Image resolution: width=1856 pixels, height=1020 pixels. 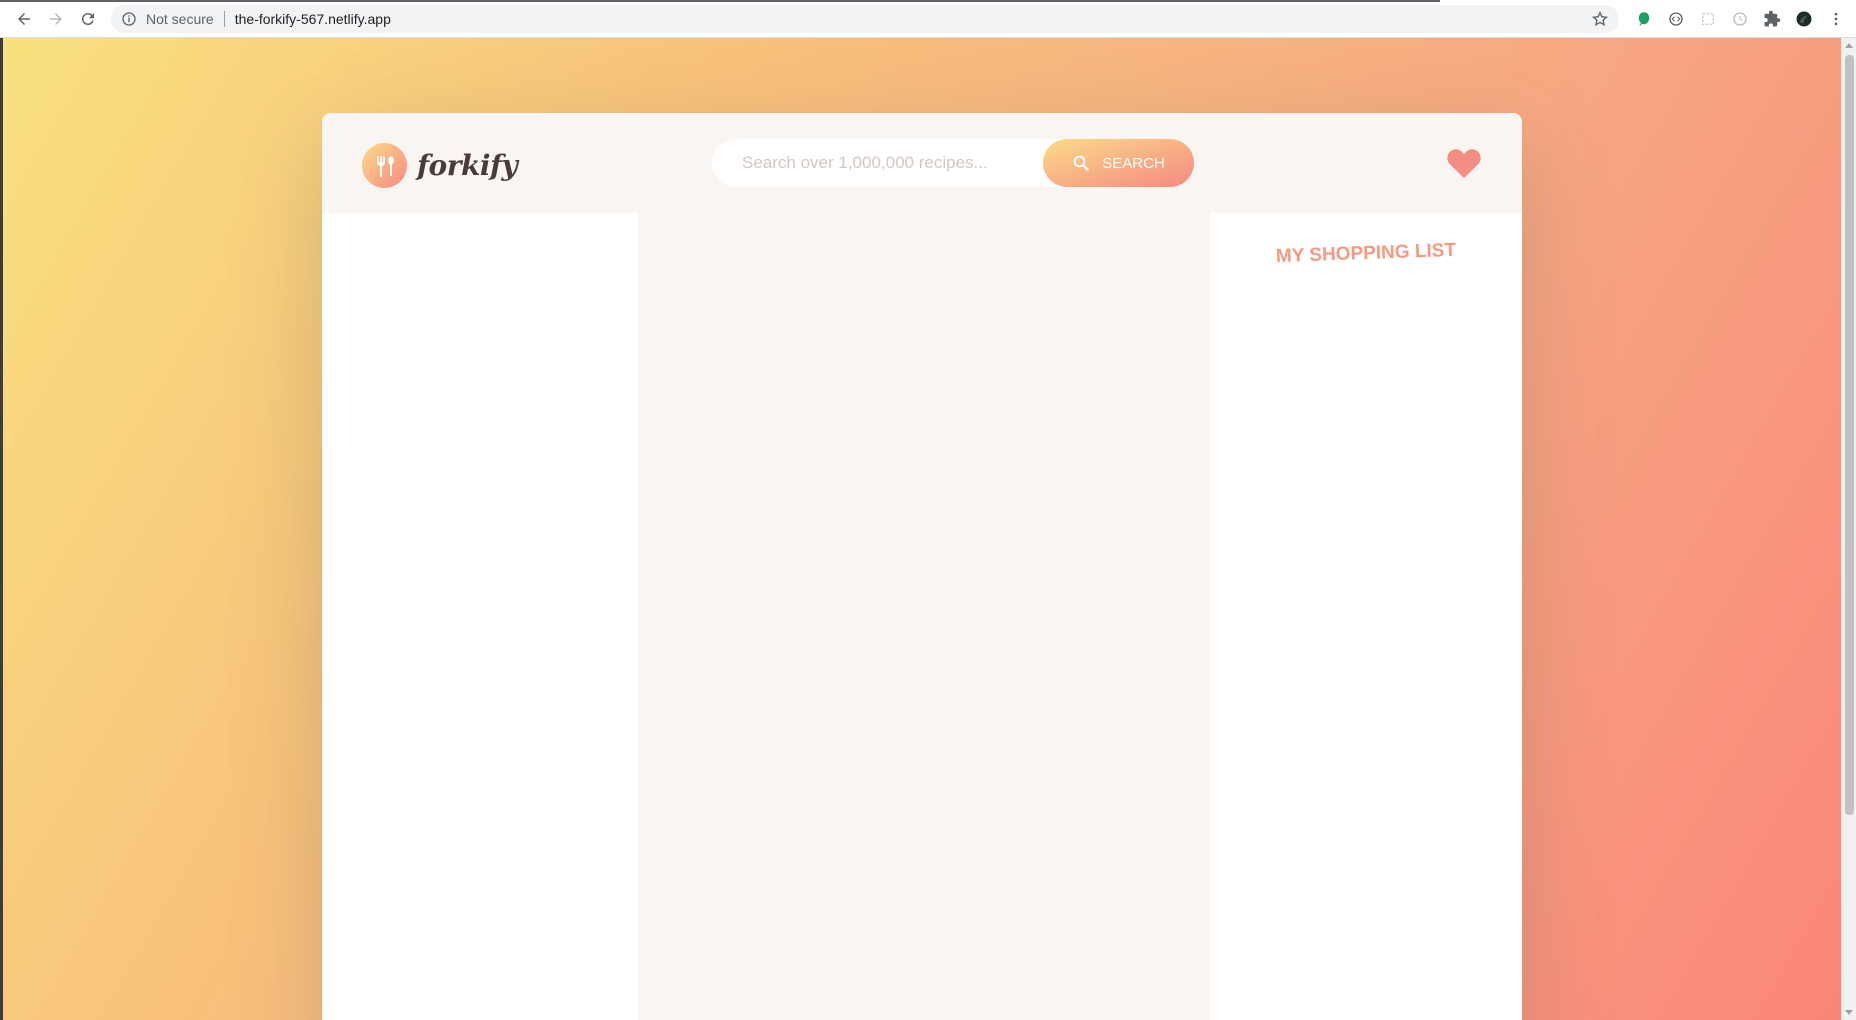 I want to click on window-edge, so click(x=1, y=529).